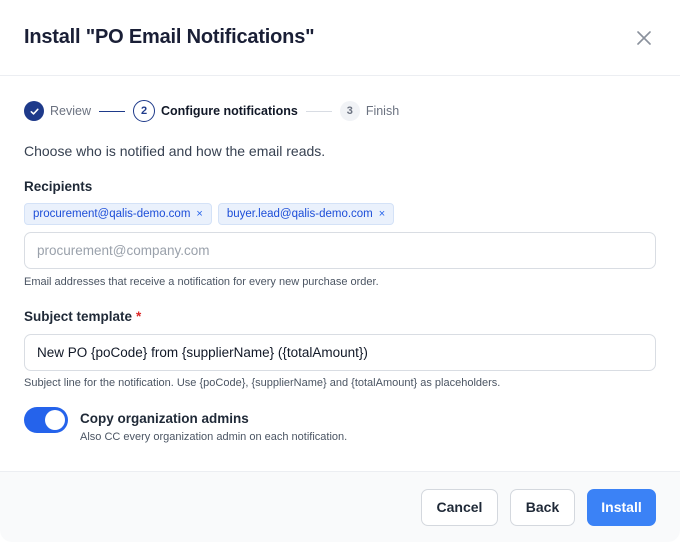 This screenshot has height=542, width=680. Describe the element at coordinates (70, 111) in the screenshot. I see `step-label: Review` at that location.